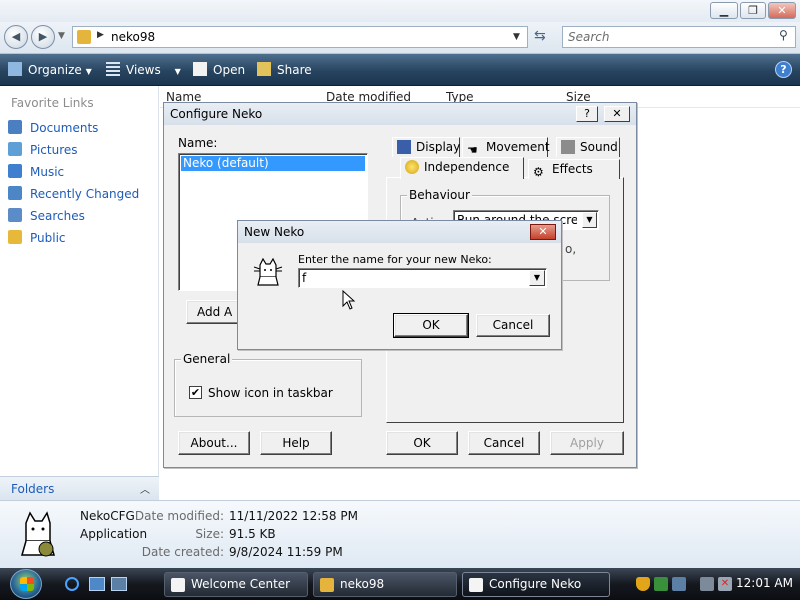  I want to click on favorite-link-public: Public, so click(37, 240).